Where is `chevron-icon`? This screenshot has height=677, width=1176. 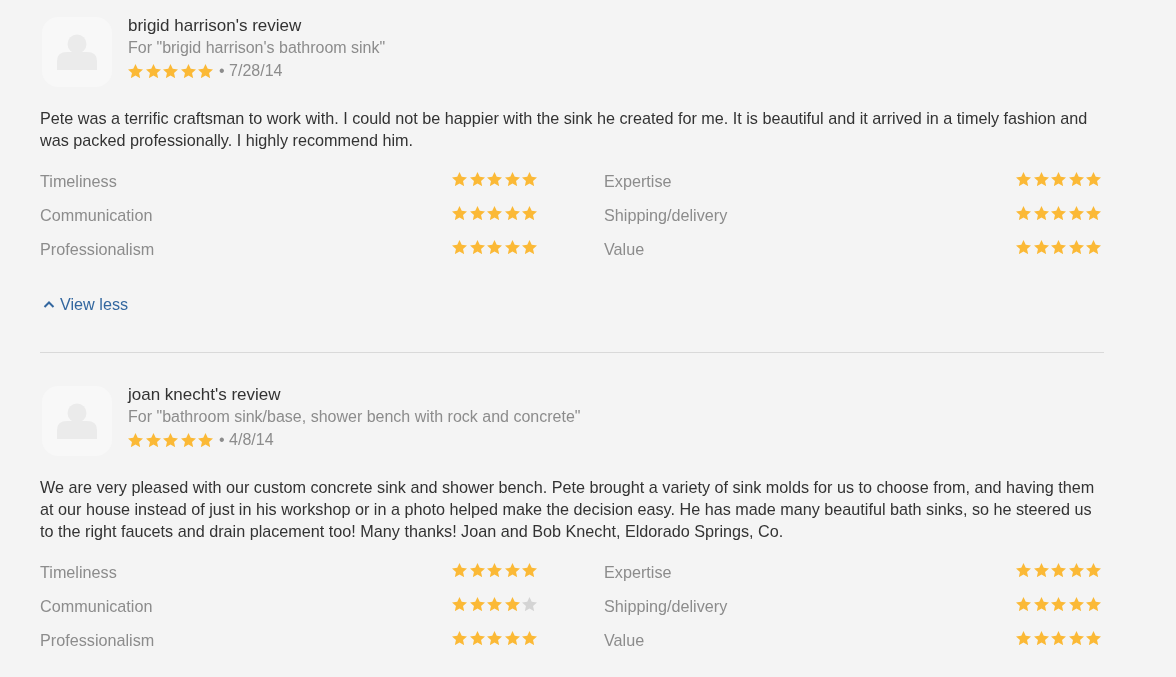
chevron-icon is located at coordinates (49, 304).